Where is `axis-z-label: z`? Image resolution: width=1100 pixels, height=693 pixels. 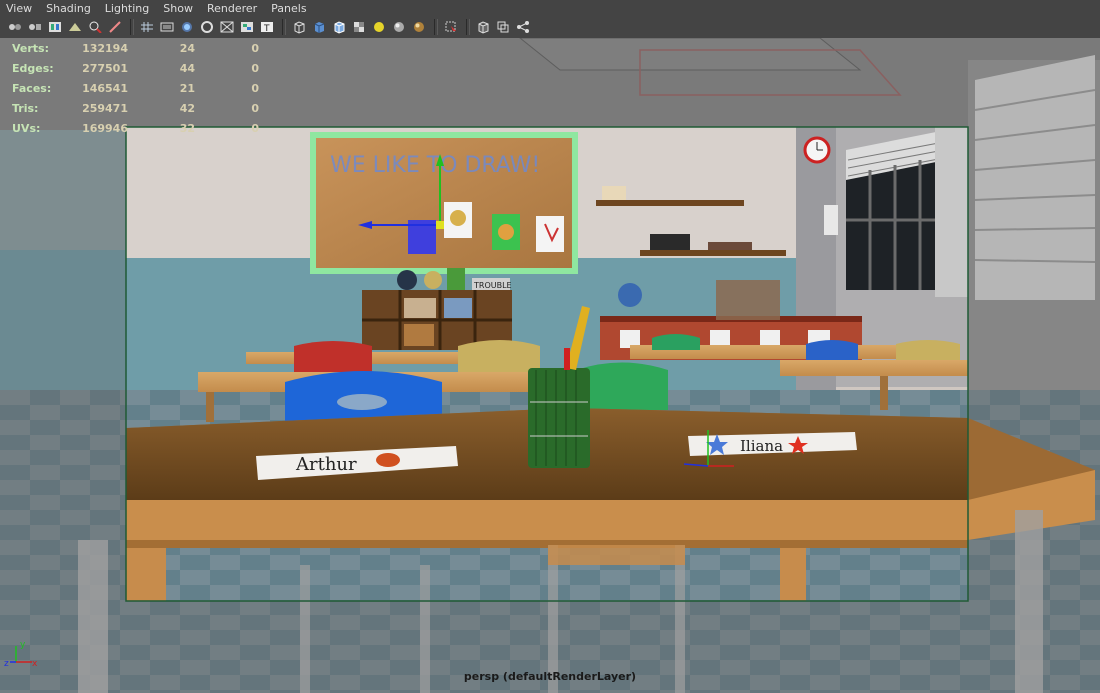
axis-z-label: z is located at coordinates (6, 664).